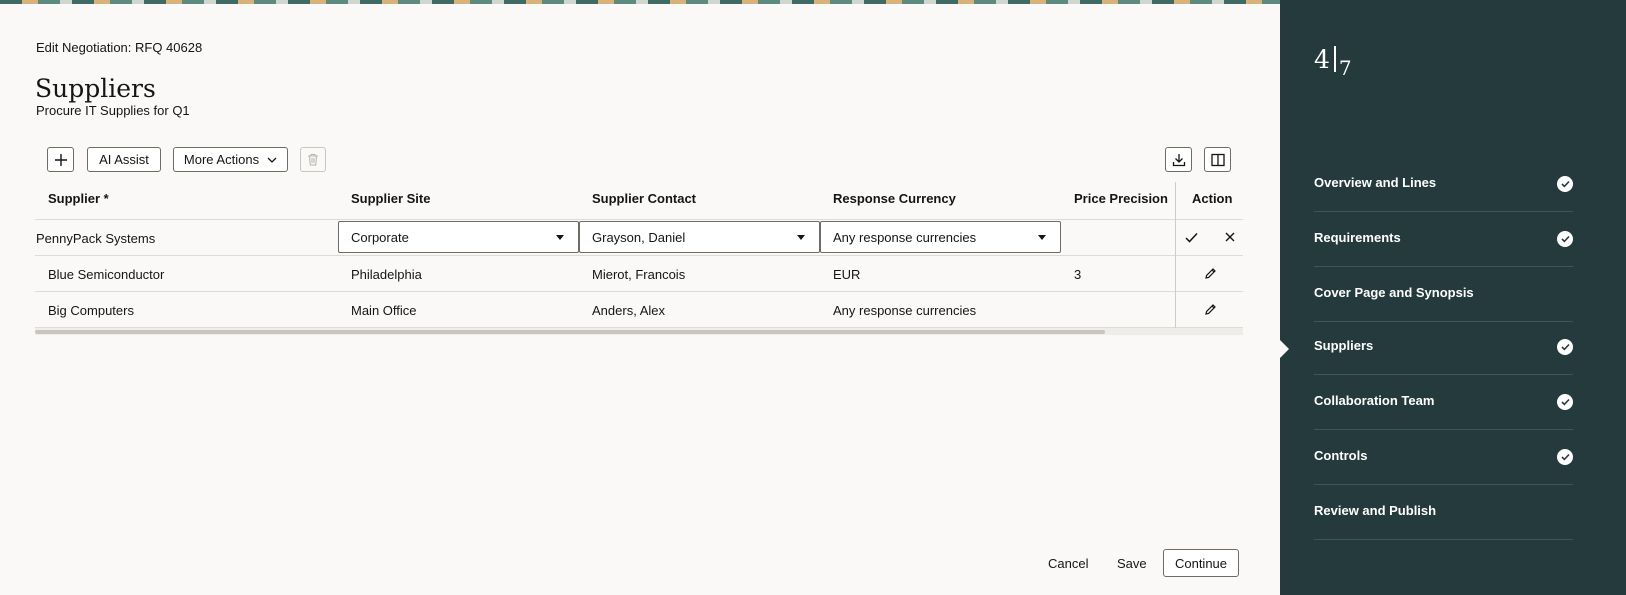  I want to click on supplier-contact-cell: Anders, Alex, so click(628, 310).